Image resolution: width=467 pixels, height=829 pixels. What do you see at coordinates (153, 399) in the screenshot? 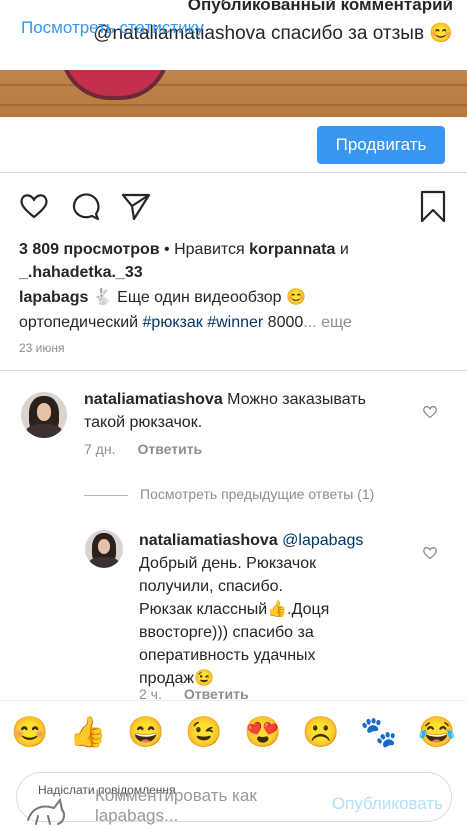
I see `comment-username: nataliamatiashova` at bounding box center [153, 399].